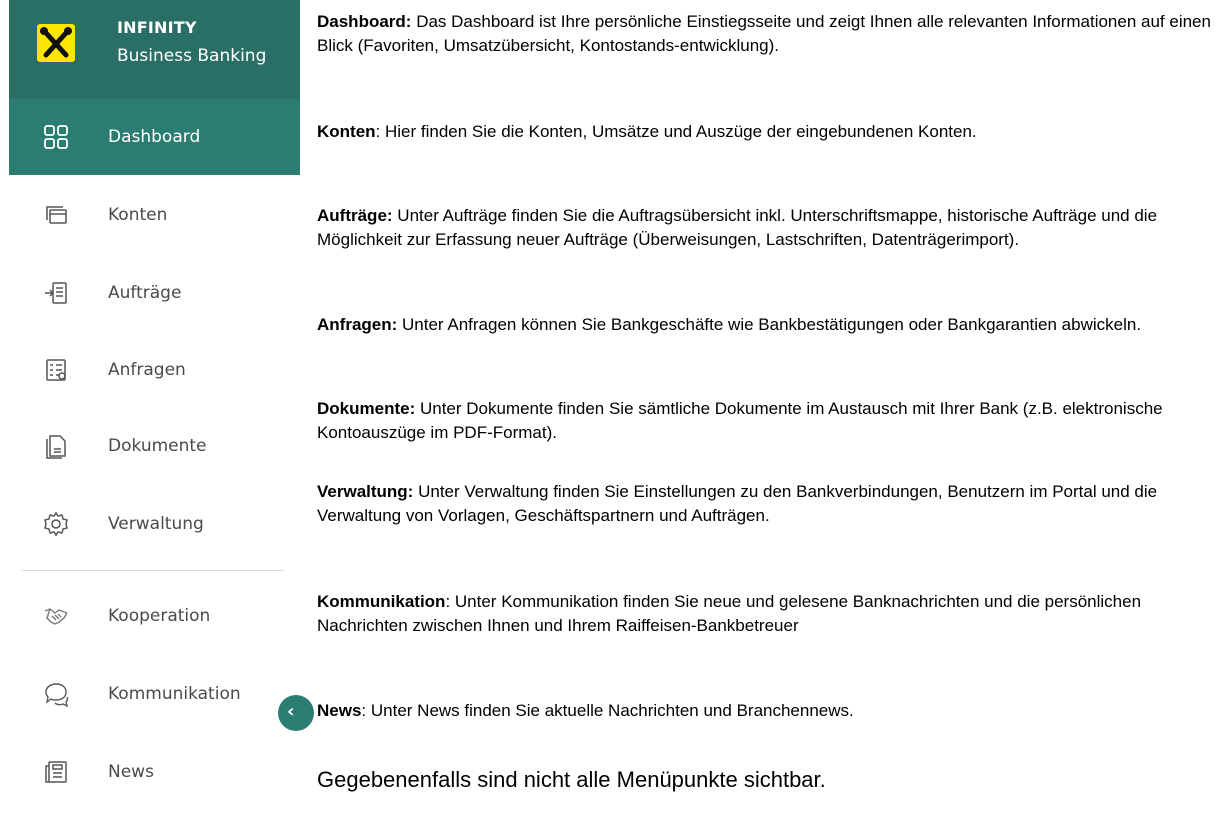 The image size is (1220, 818). What do you see at coordinates (56, 43) in the screenshot?
I see `raiffeisen-cross-icon` at bounding box center [56, 43].